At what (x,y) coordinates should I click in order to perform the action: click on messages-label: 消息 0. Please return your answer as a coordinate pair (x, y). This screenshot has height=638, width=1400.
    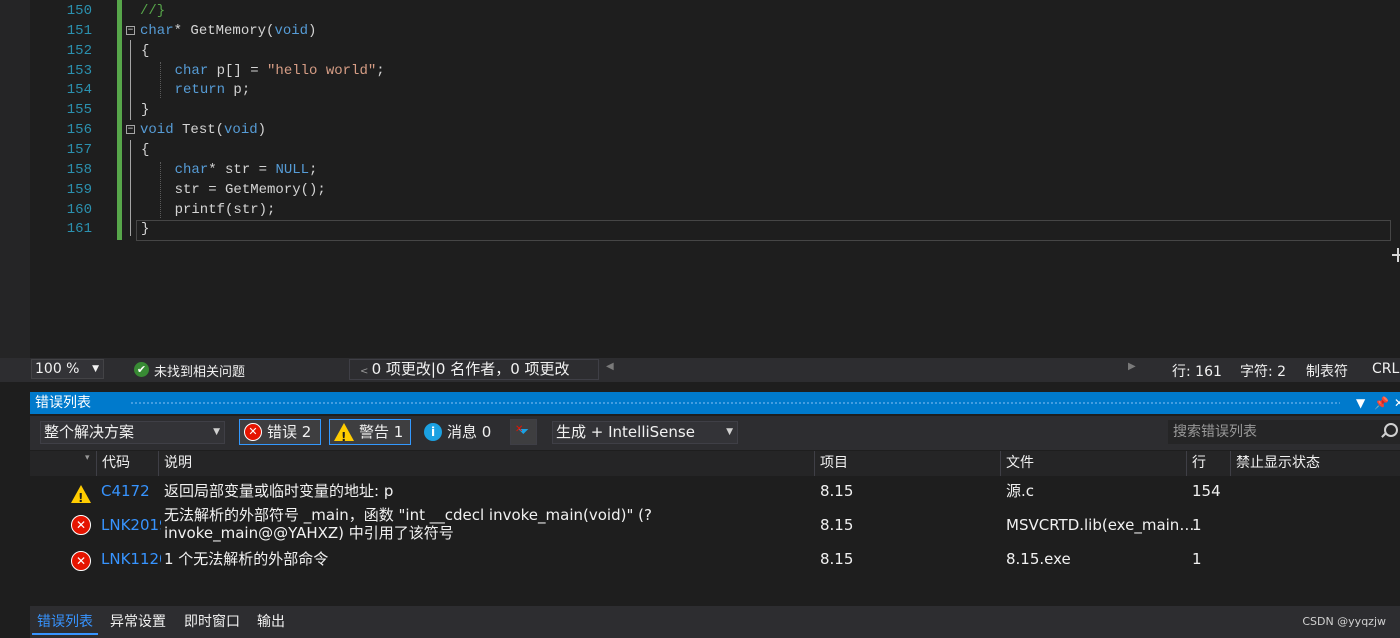
    Looking at the image, I should click on (469, 432).